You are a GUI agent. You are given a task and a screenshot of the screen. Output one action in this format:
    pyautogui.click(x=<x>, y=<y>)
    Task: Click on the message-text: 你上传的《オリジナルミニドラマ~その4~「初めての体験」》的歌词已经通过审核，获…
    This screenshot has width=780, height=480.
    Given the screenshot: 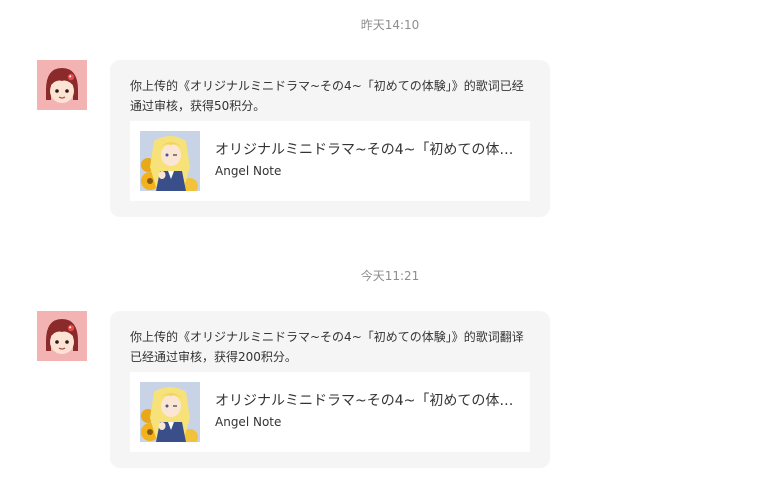 What is the action you would take?
    pyautogui.click(x=327, y=96)
    